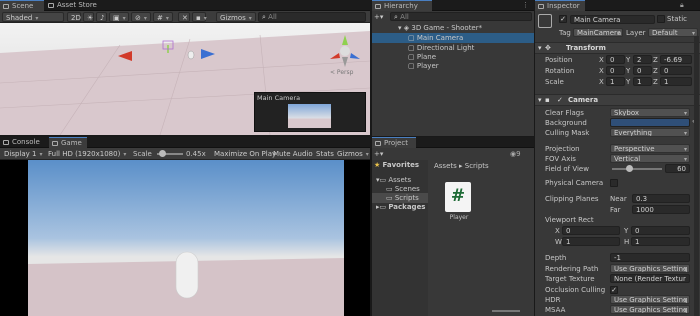 Image resolution: width=700 pixels, height=316 pixels. I want to click on background-color-swatch, so click(650, 122).